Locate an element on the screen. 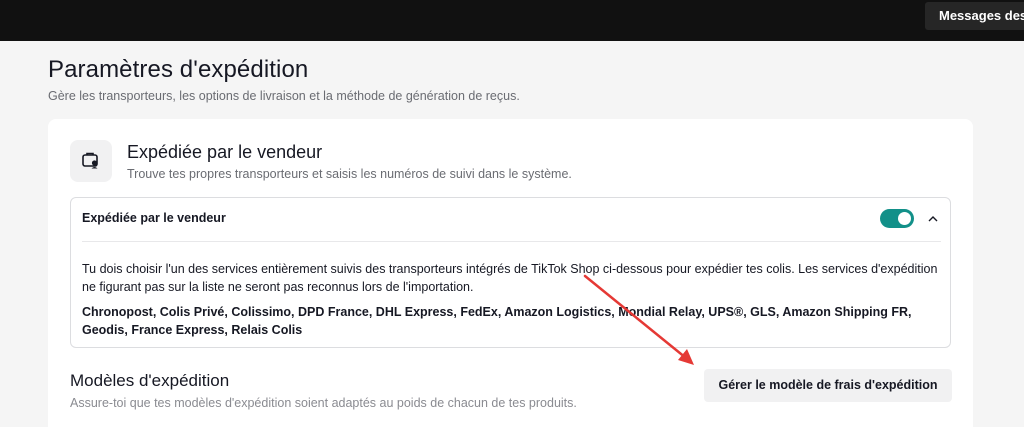 This screenshot has width=1024, height=427. truck-box-icon is located at coordinates (91, 161).